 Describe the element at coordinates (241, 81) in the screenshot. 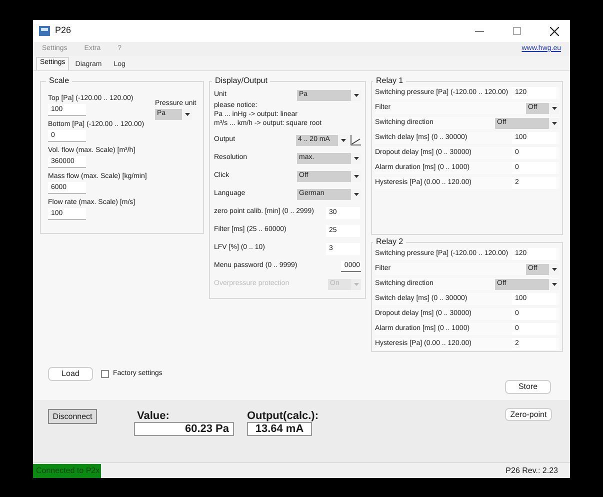

I see `group-title: Display/Output` at that location.